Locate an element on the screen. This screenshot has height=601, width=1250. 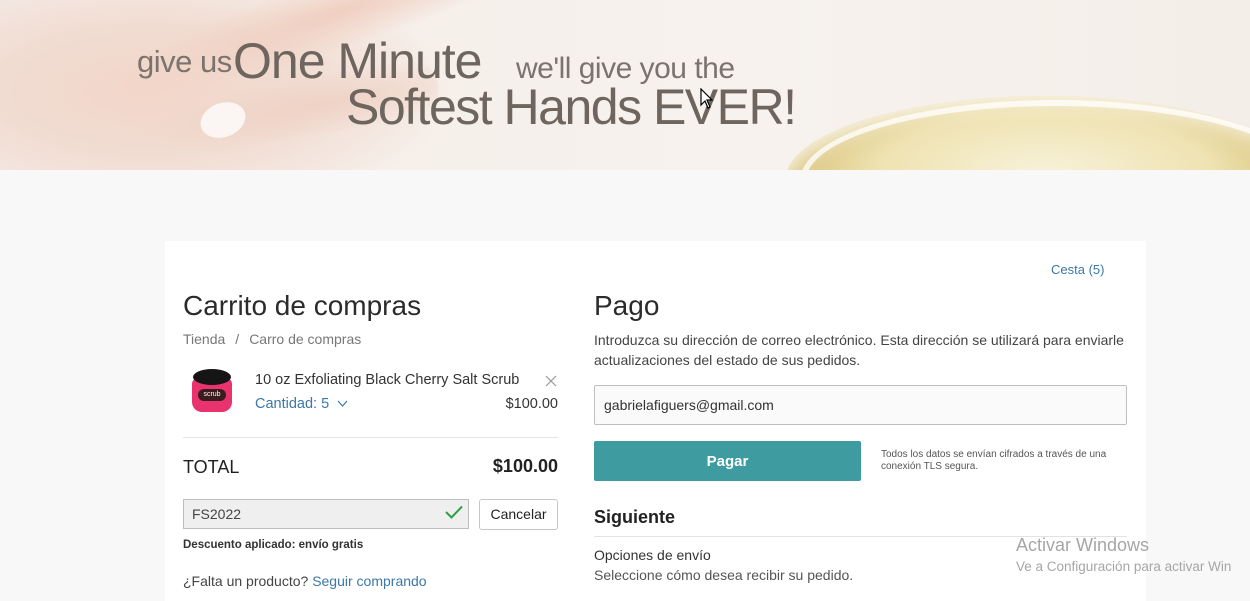
email-field is located at coordinates (860, 405).